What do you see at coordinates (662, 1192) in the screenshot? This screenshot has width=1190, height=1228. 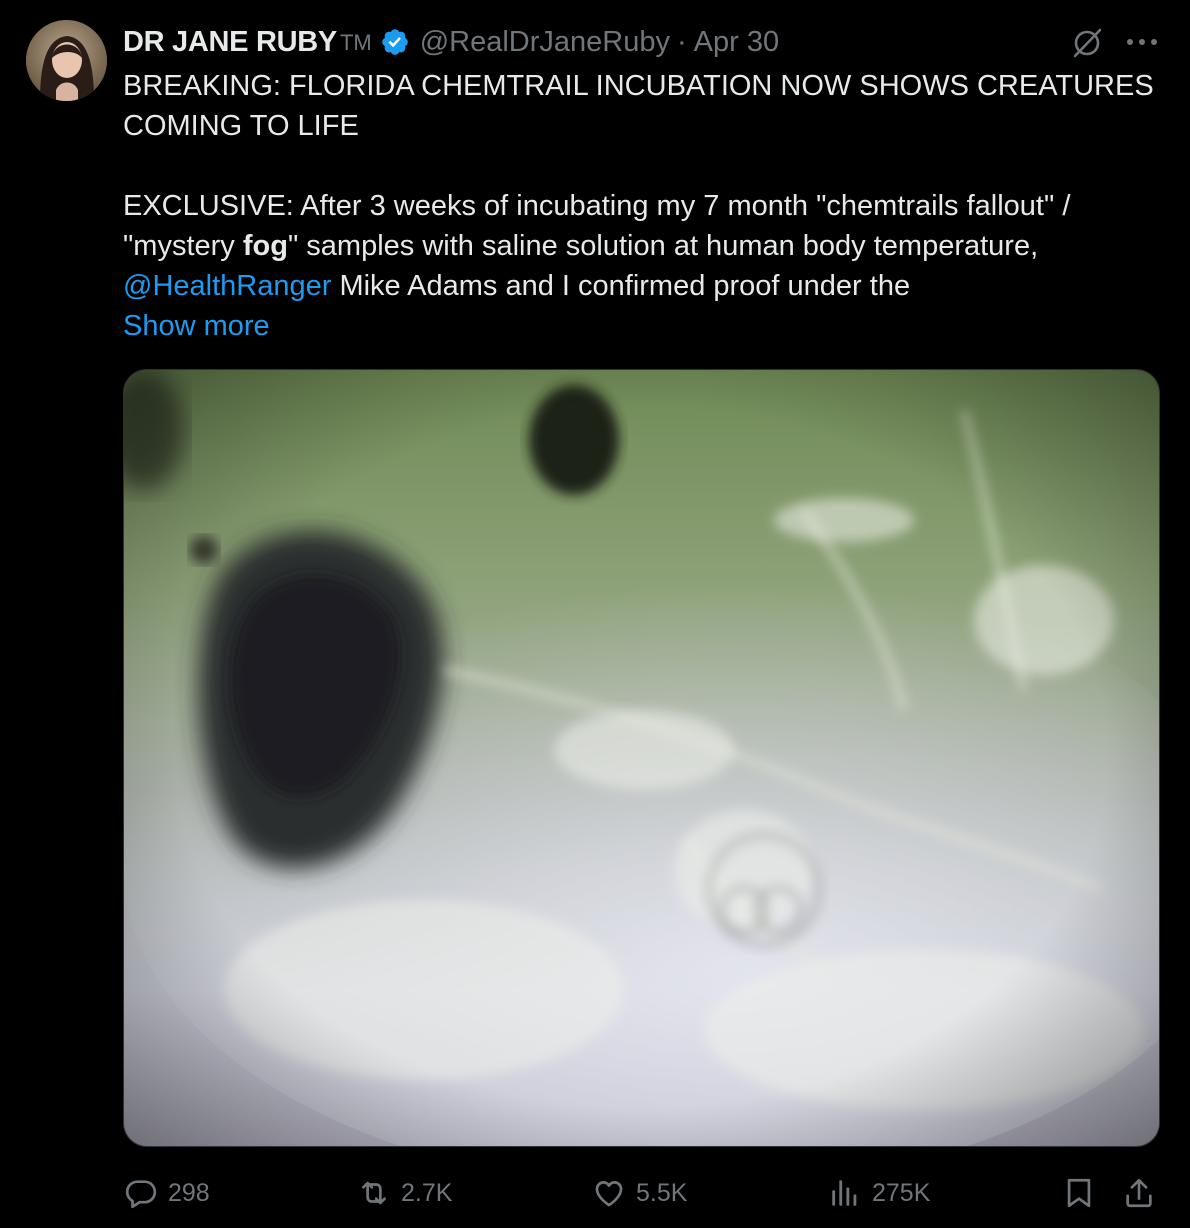 I see `like-count: 5.5K` at bounding box center [662, 1192].